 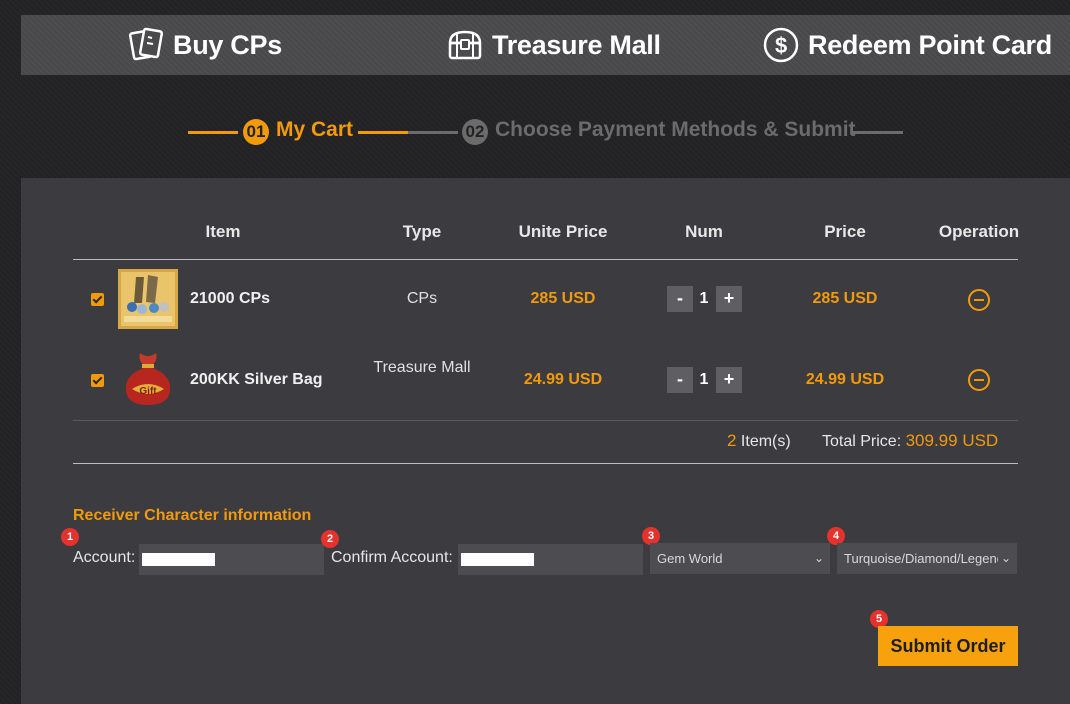 What do you see at coordinates (948, 646) in the screenshot?
I see `submit-order-button: Submit Order` at bounding box center [948, 646].